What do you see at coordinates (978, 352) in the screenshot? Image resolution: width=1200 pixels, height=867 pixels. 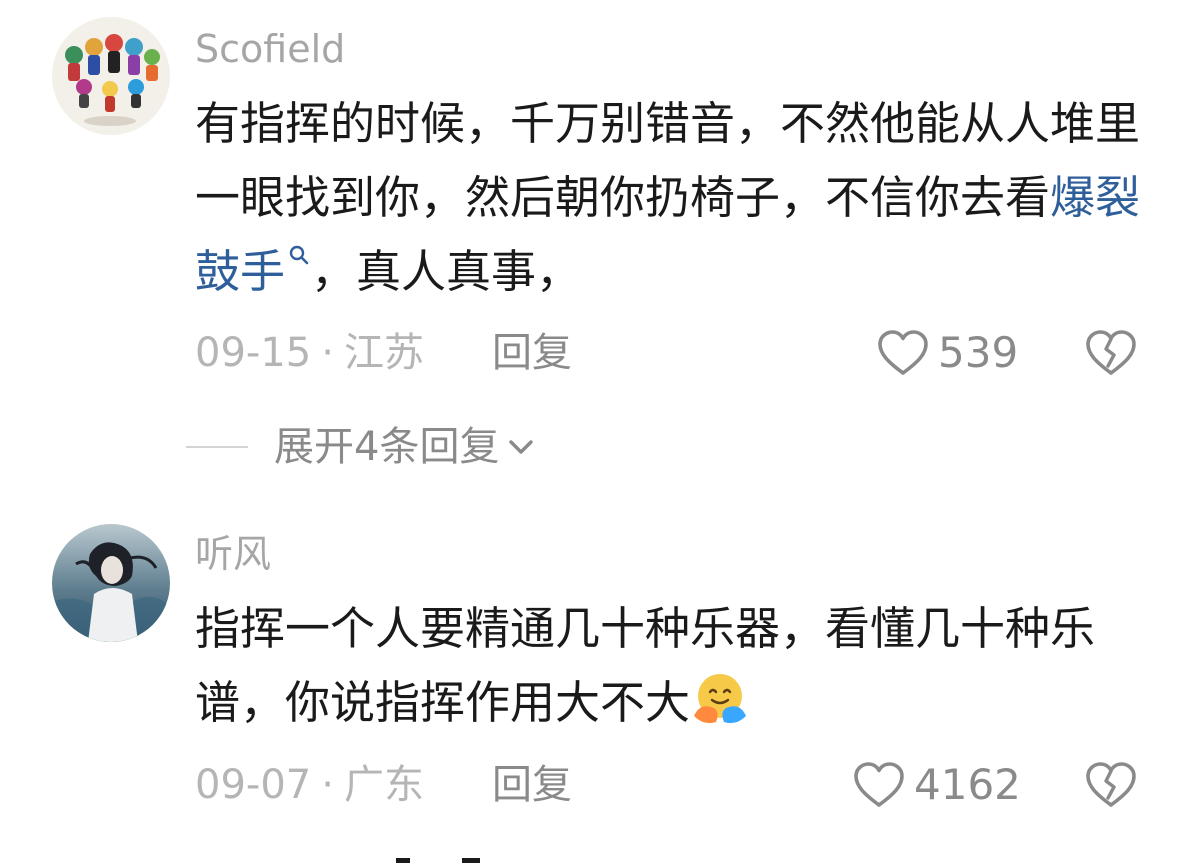 I see `like-count: 539` at bounding box center [978, 352].